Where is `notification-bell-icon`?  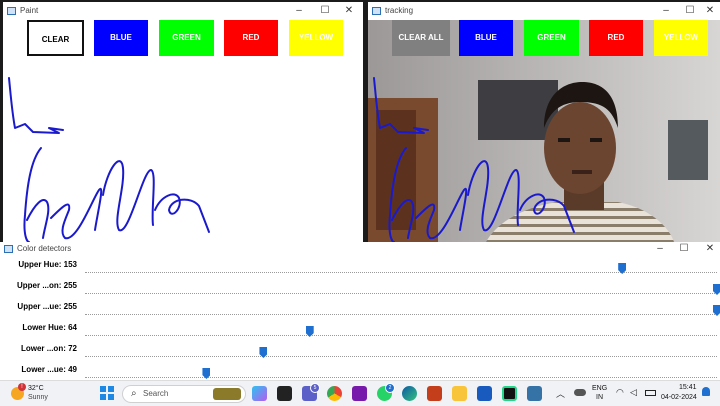
notification-bell-icon is located at coordinates (706, 391).